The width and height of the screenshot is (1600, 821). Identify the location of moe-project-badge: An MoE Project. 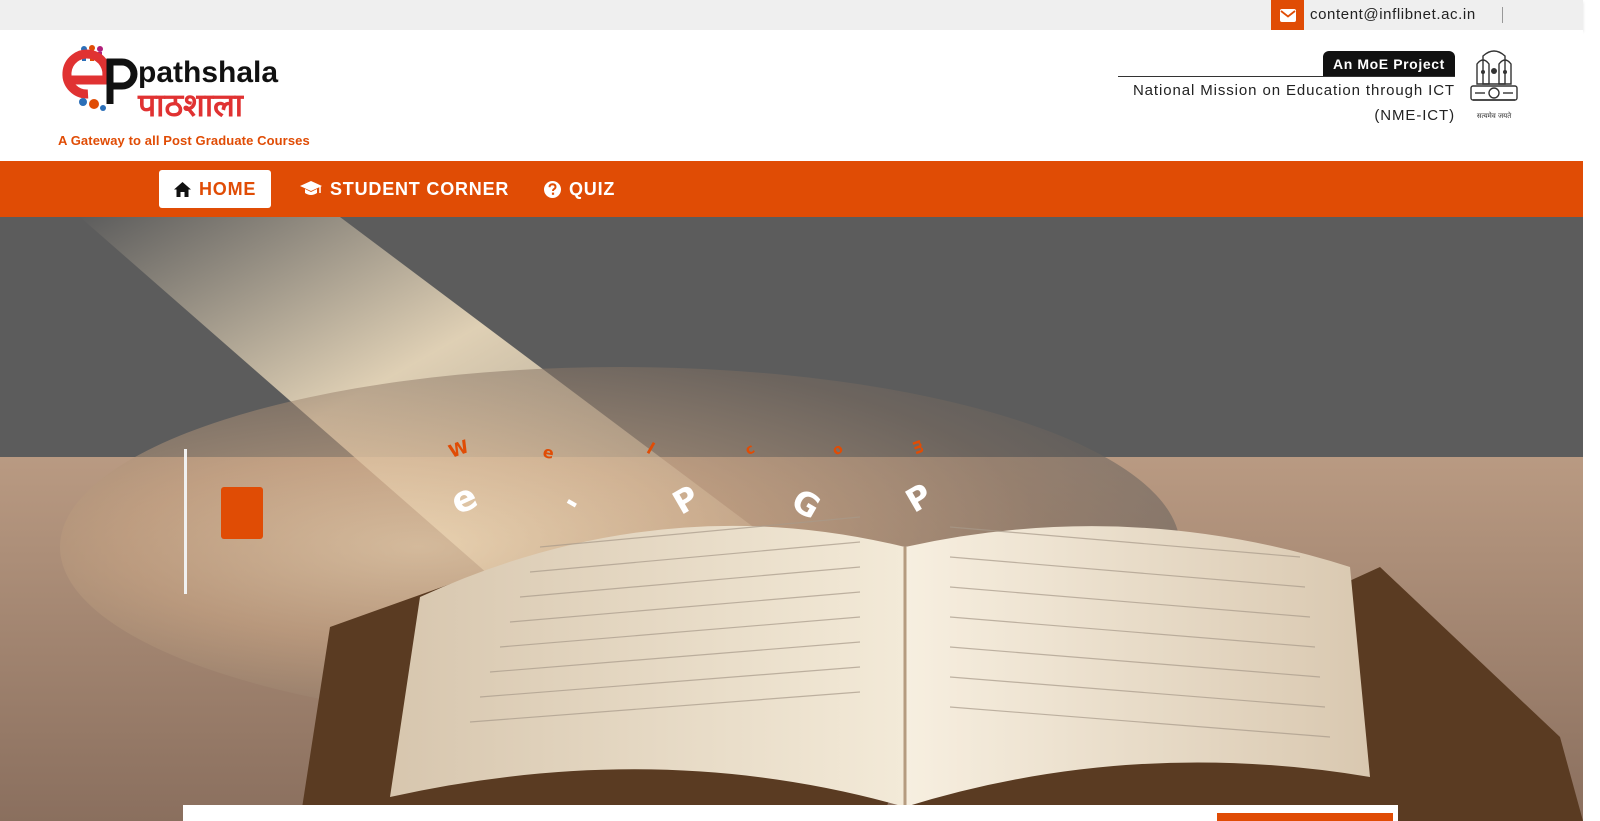
(1389, 64).